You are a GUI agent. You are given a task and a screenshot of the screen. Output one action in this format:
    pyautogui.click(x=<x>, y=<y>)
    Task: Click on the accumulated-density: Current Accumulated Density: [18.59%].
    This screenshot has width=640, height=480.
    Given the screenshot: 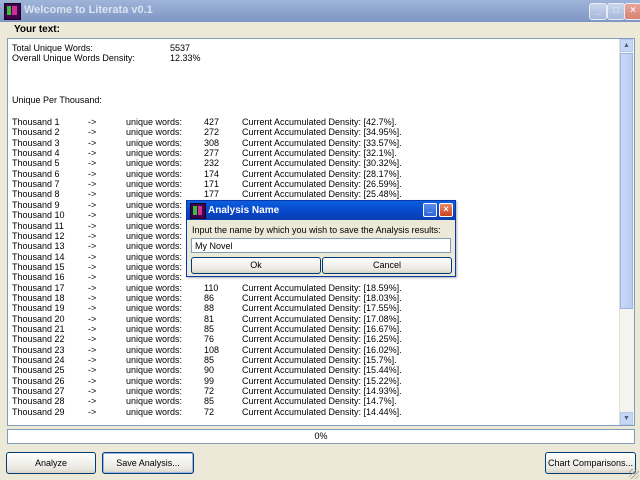 What is the action you would take?
    pyautogui.click(x=322, y=287)
    